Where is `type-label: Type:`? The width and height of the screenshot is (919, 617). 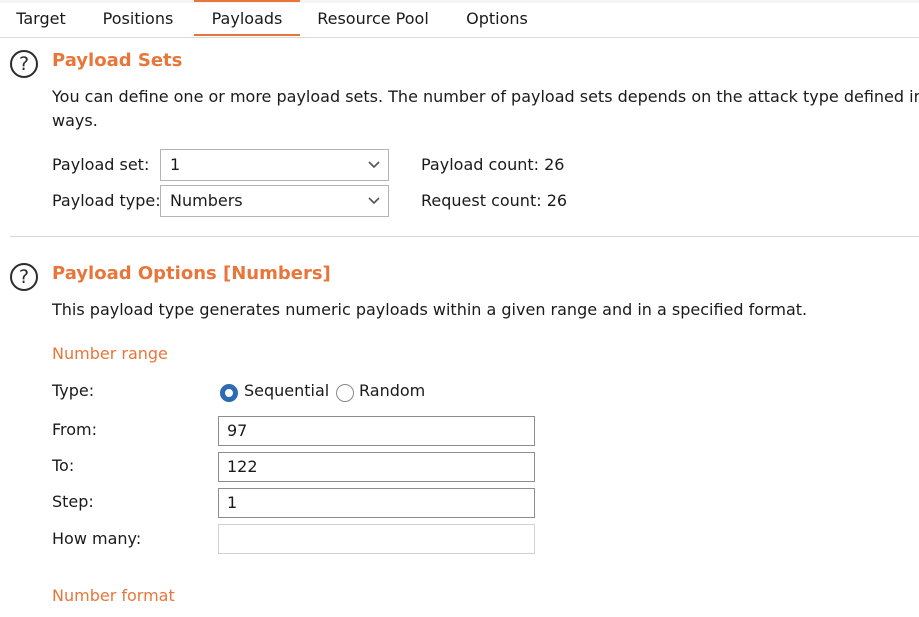
type-label: Type: is located at coordinates (73, 390).